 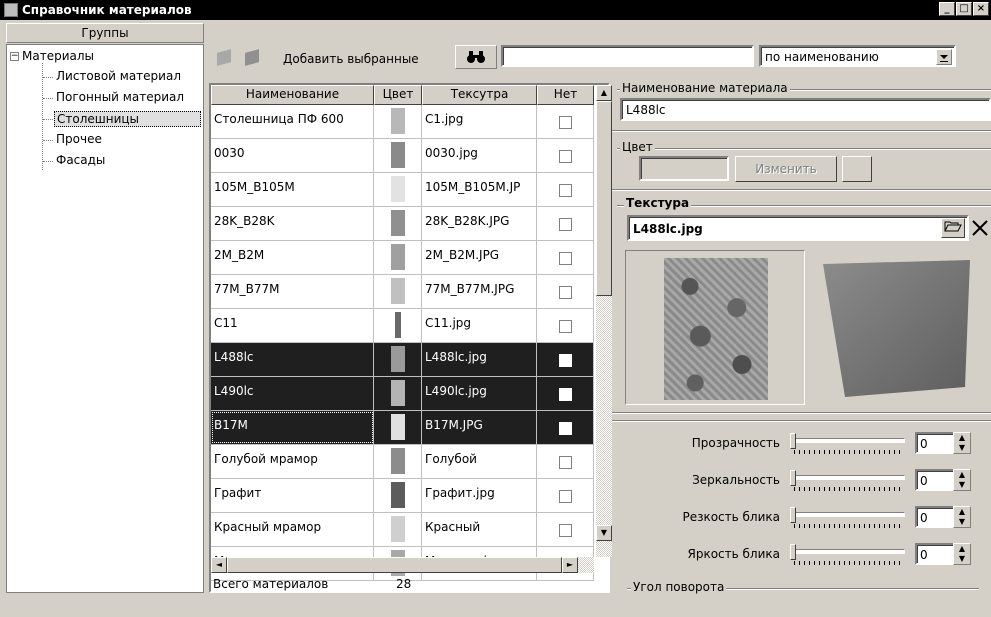 I want to click on search-mode-select: по наименованию, so click(x=857, y=56).